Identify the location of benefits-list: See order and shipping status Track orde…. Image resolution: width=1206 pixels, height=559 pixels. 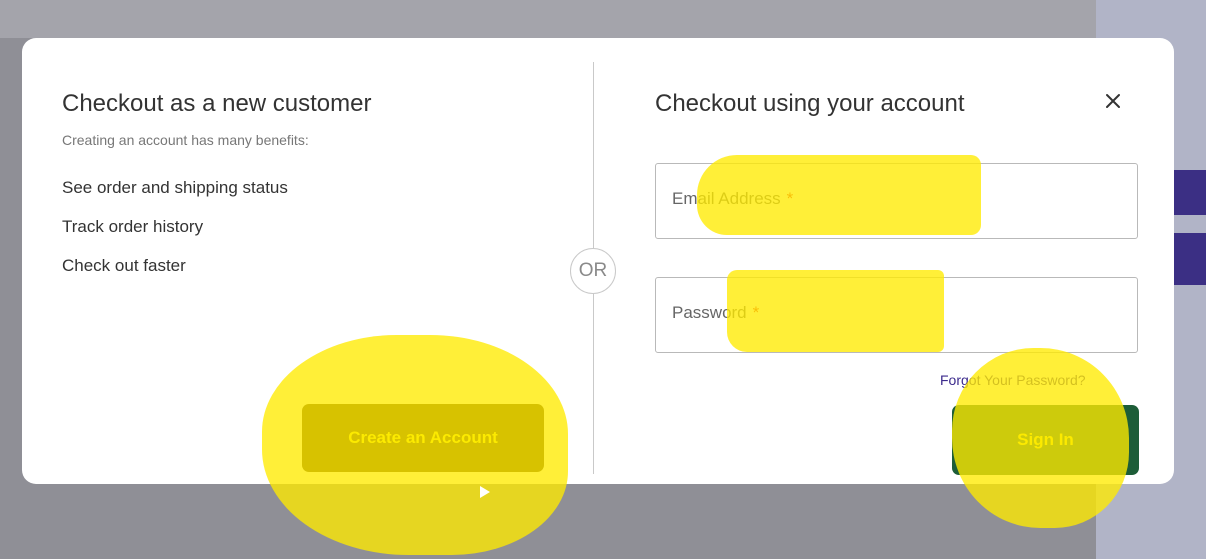
(175, 236).